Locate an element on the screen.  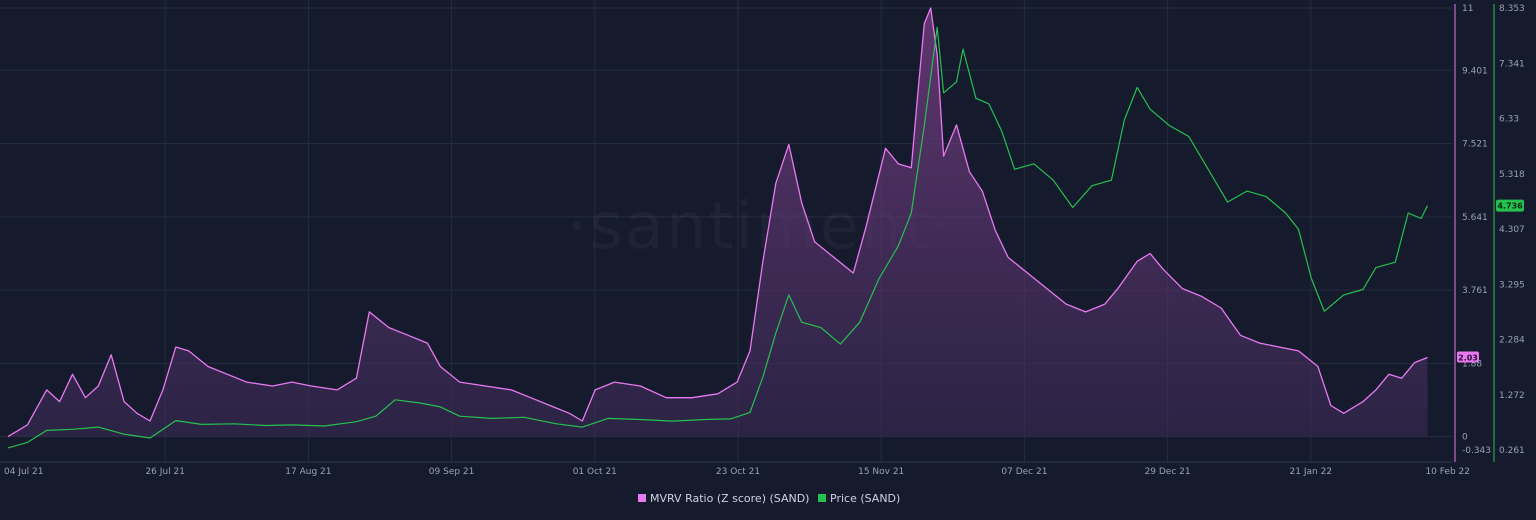
x-axis-tick-label: 07 Dec 21 is located at coordinates (1024, 472).